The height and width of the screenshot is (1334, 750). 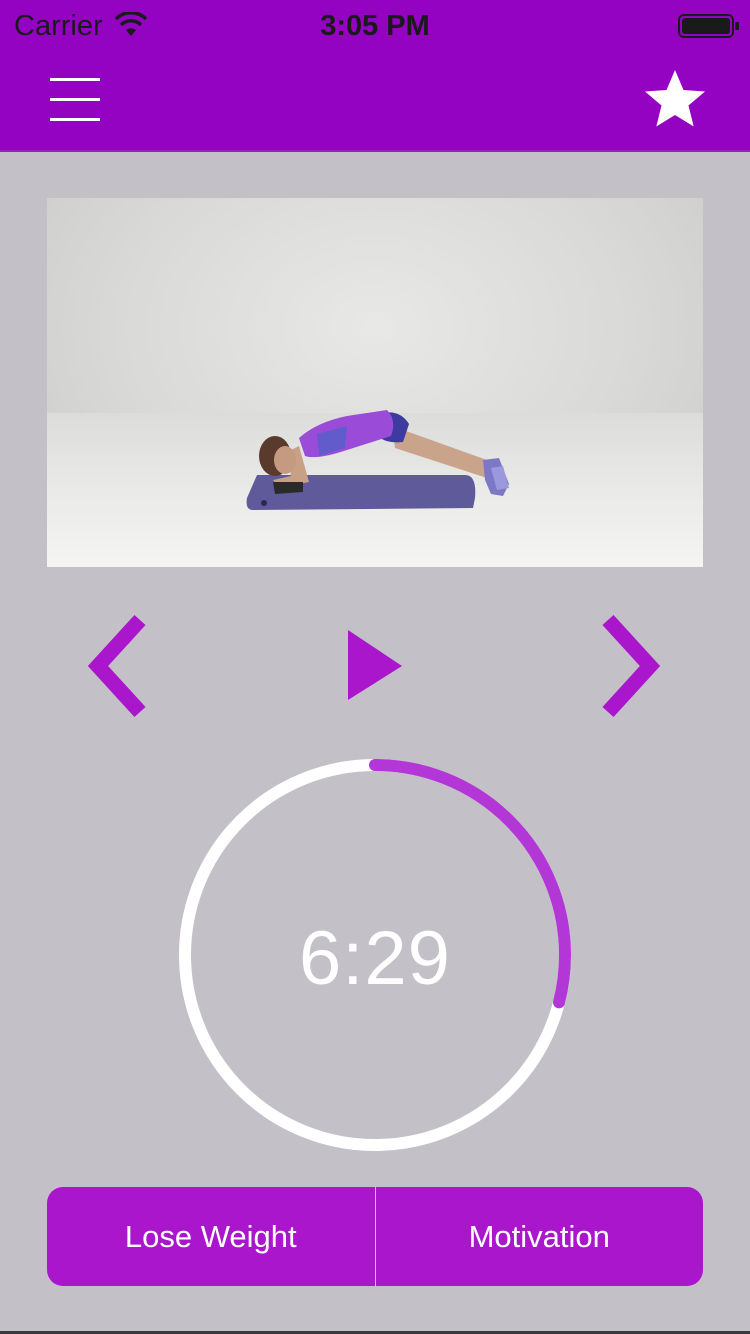 I want to click on play-icon, so click(x=375, y=665).